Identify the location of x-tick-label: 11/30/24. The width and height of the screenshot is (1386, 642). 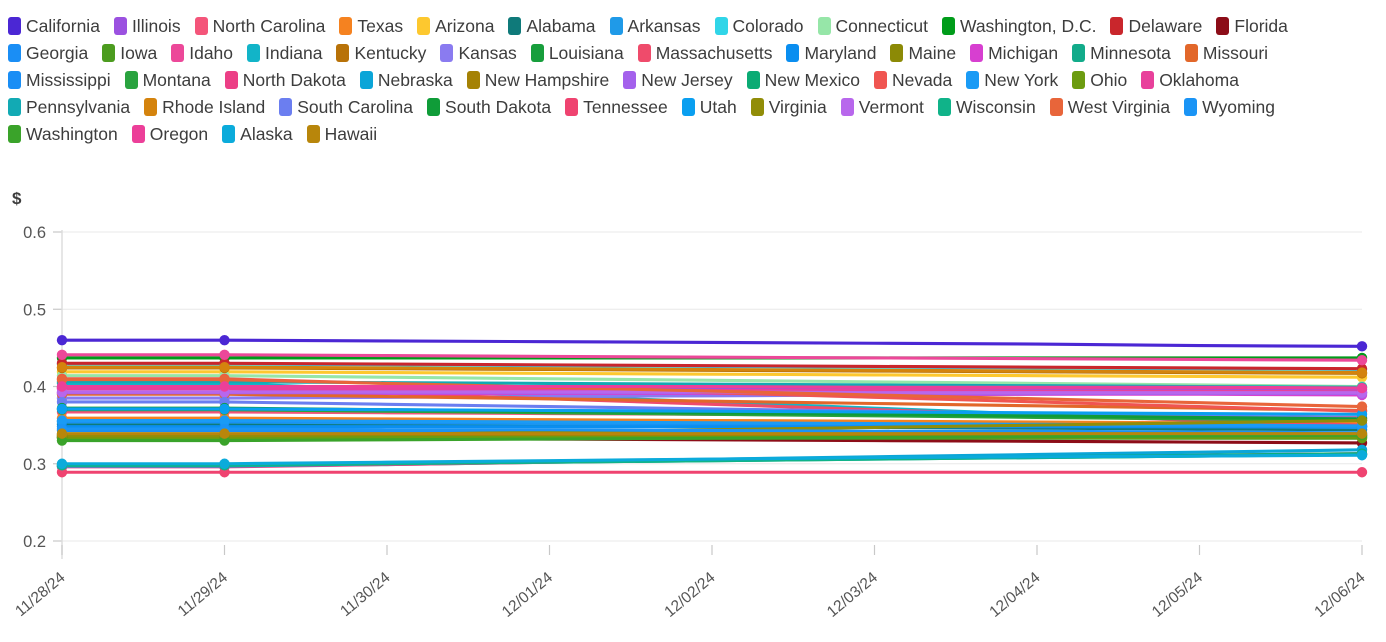
(365, 594).